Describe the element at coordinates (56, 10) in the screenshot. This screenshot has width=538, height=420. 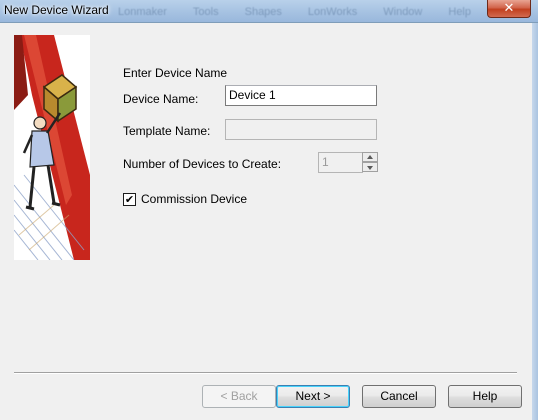
I see `window-title: New Device Wizard` at that location.